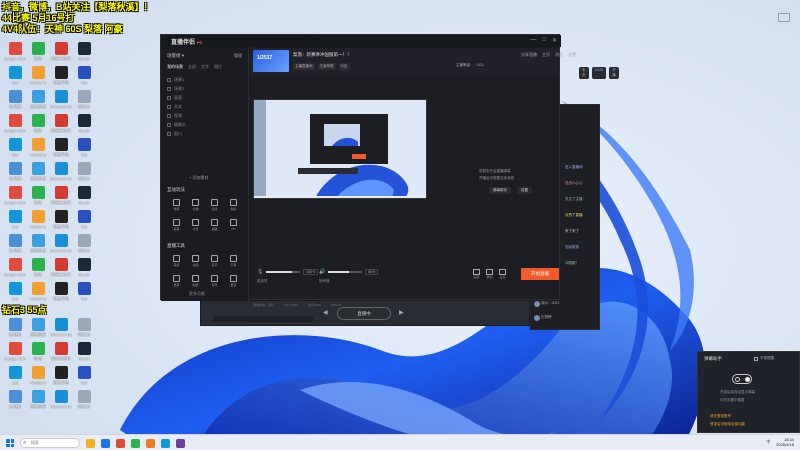 The image size is (800, 450). Describe the element at coordinates (205, 67) in the screenshot. I see `tab-text: 文字` at that location.